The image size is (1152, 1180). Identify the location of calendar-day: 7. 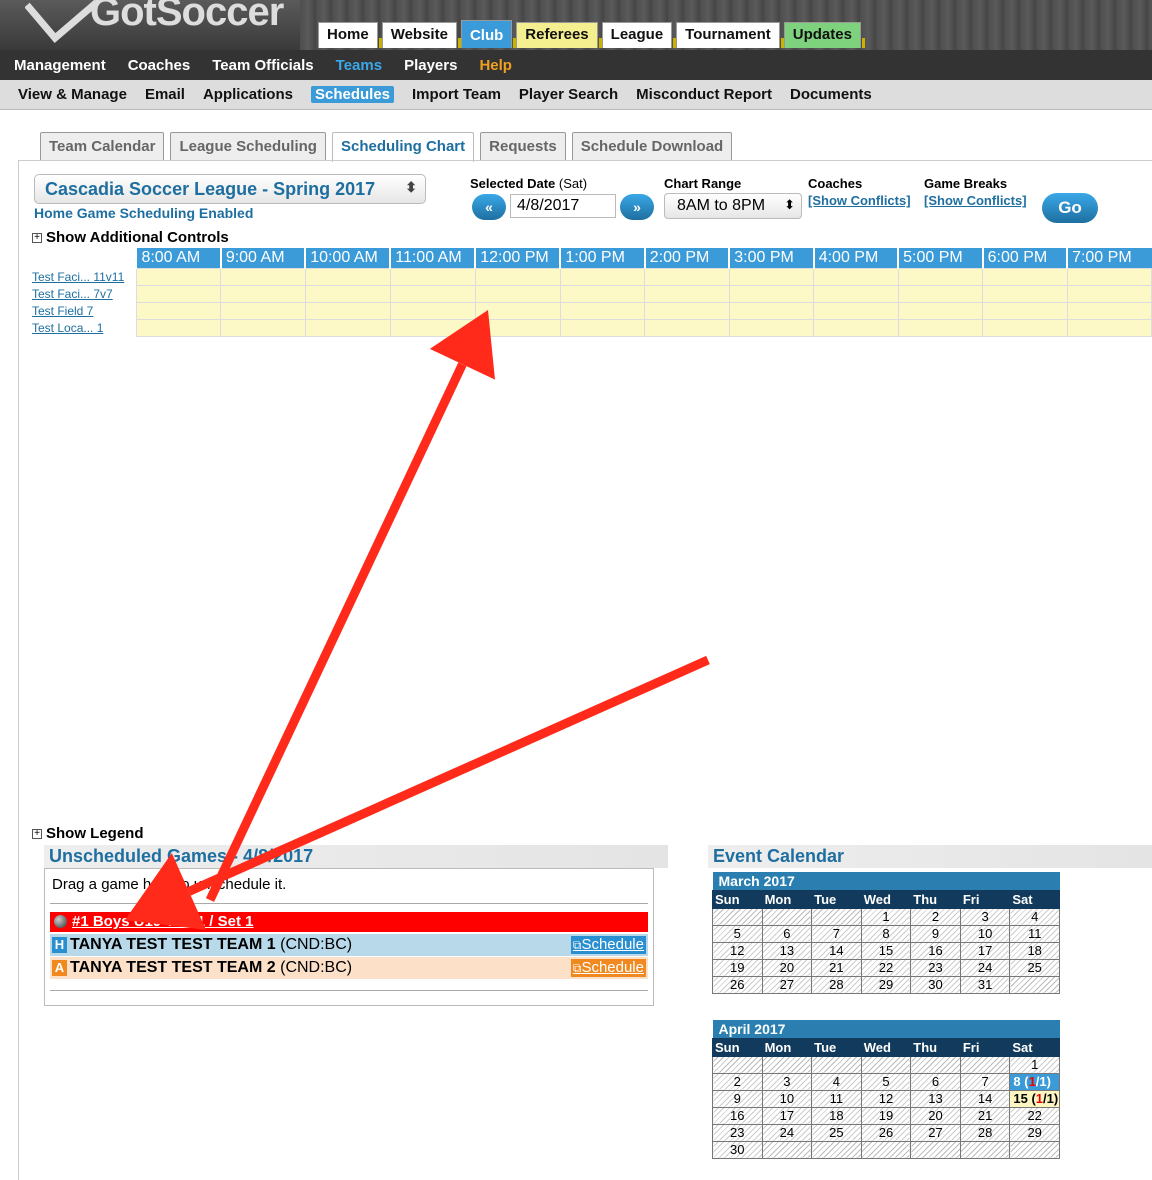
(836, 933).